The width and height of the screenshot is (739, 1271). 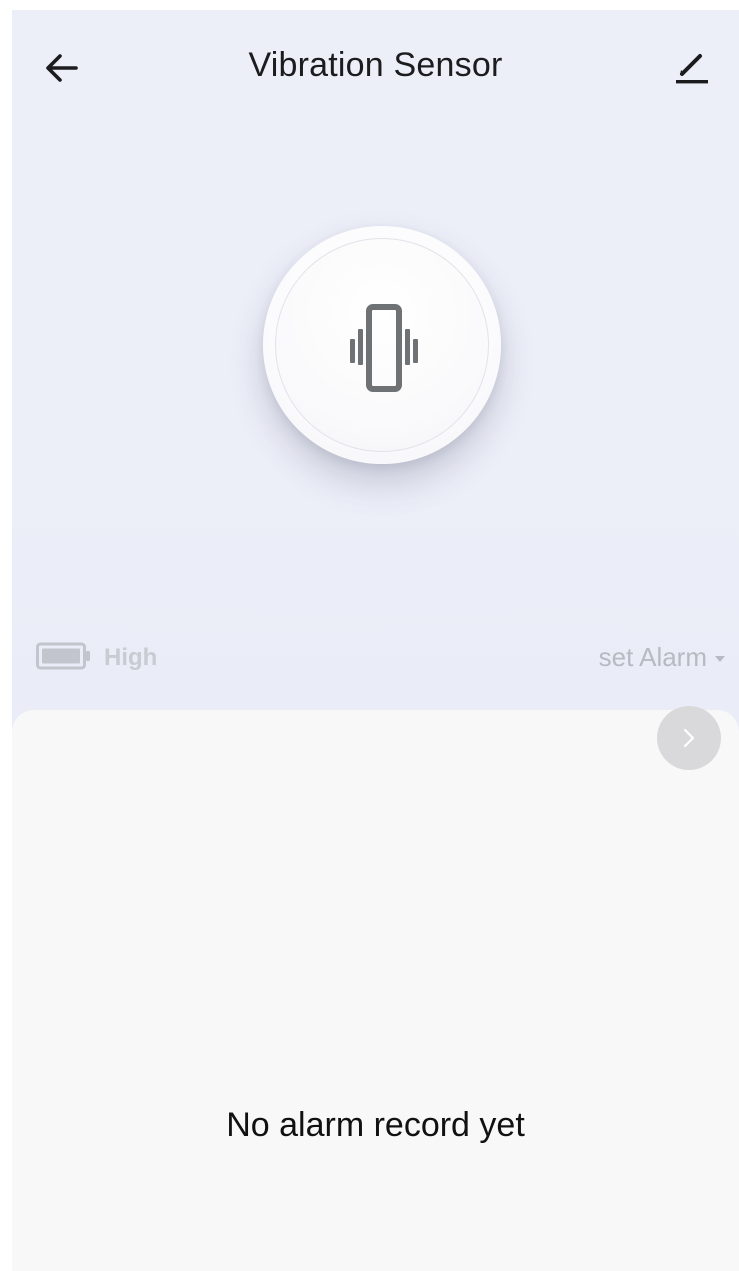 I want to click on header-bar: Vibration Sensor, so click(x=375, y=65).